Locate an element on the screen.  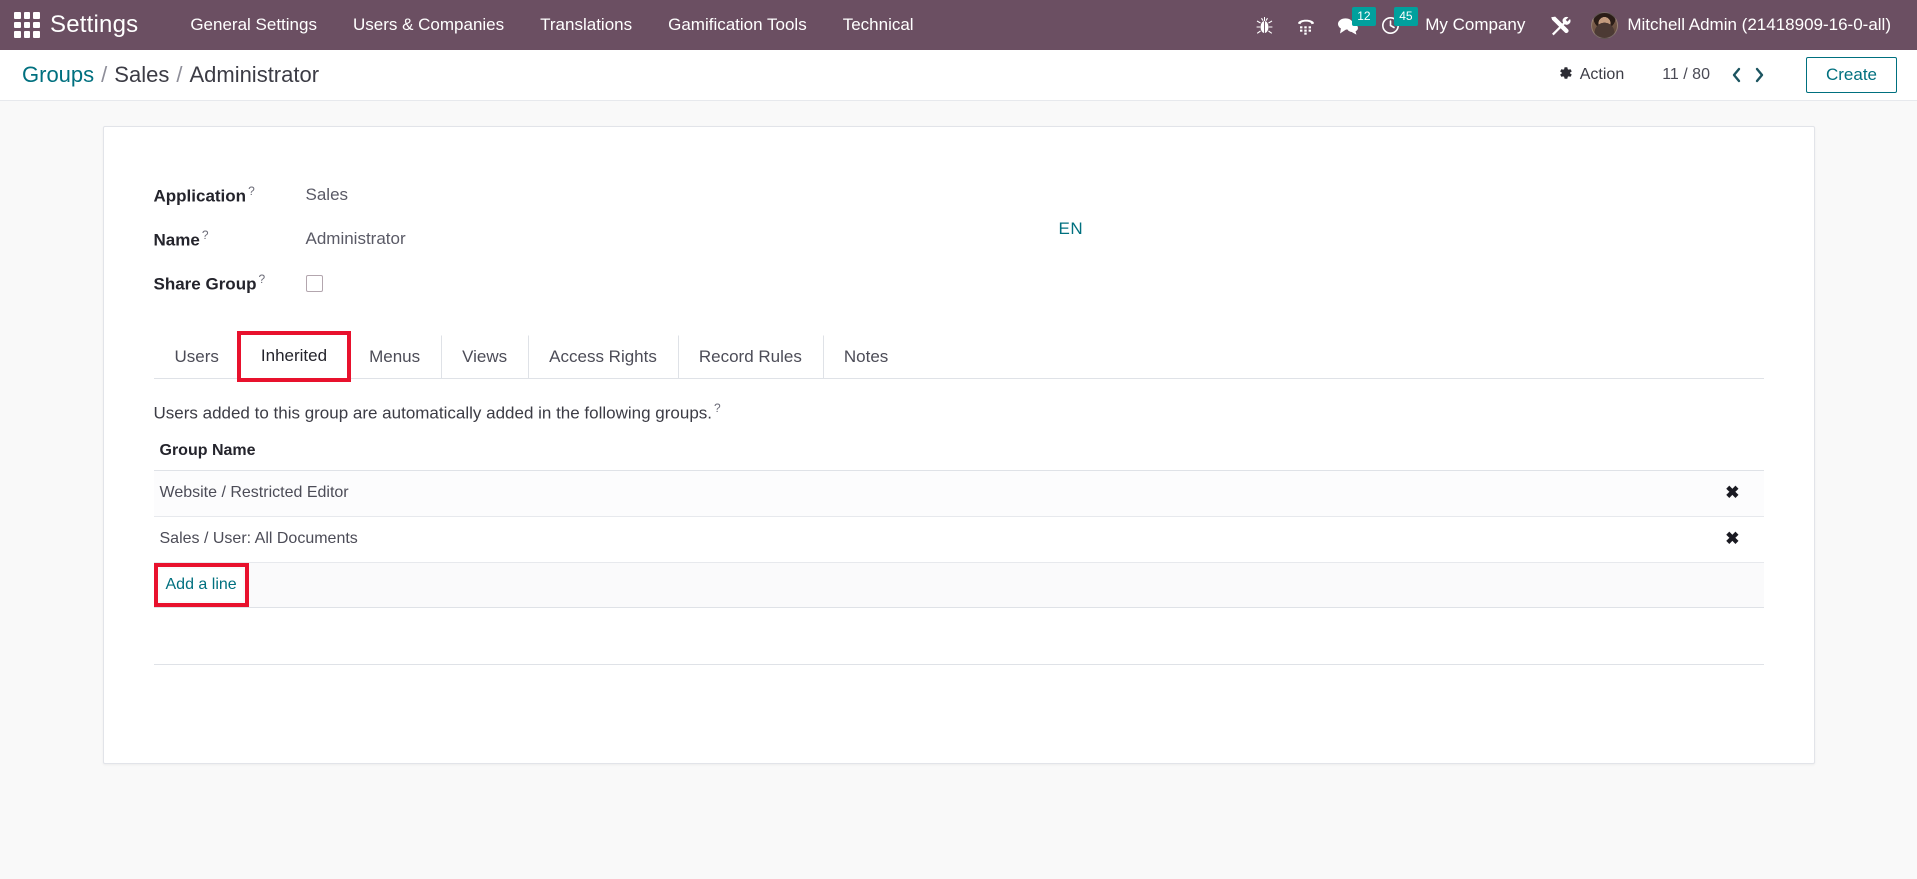
field-label-share-group: Share Group? is located at coordinates (230, 283).